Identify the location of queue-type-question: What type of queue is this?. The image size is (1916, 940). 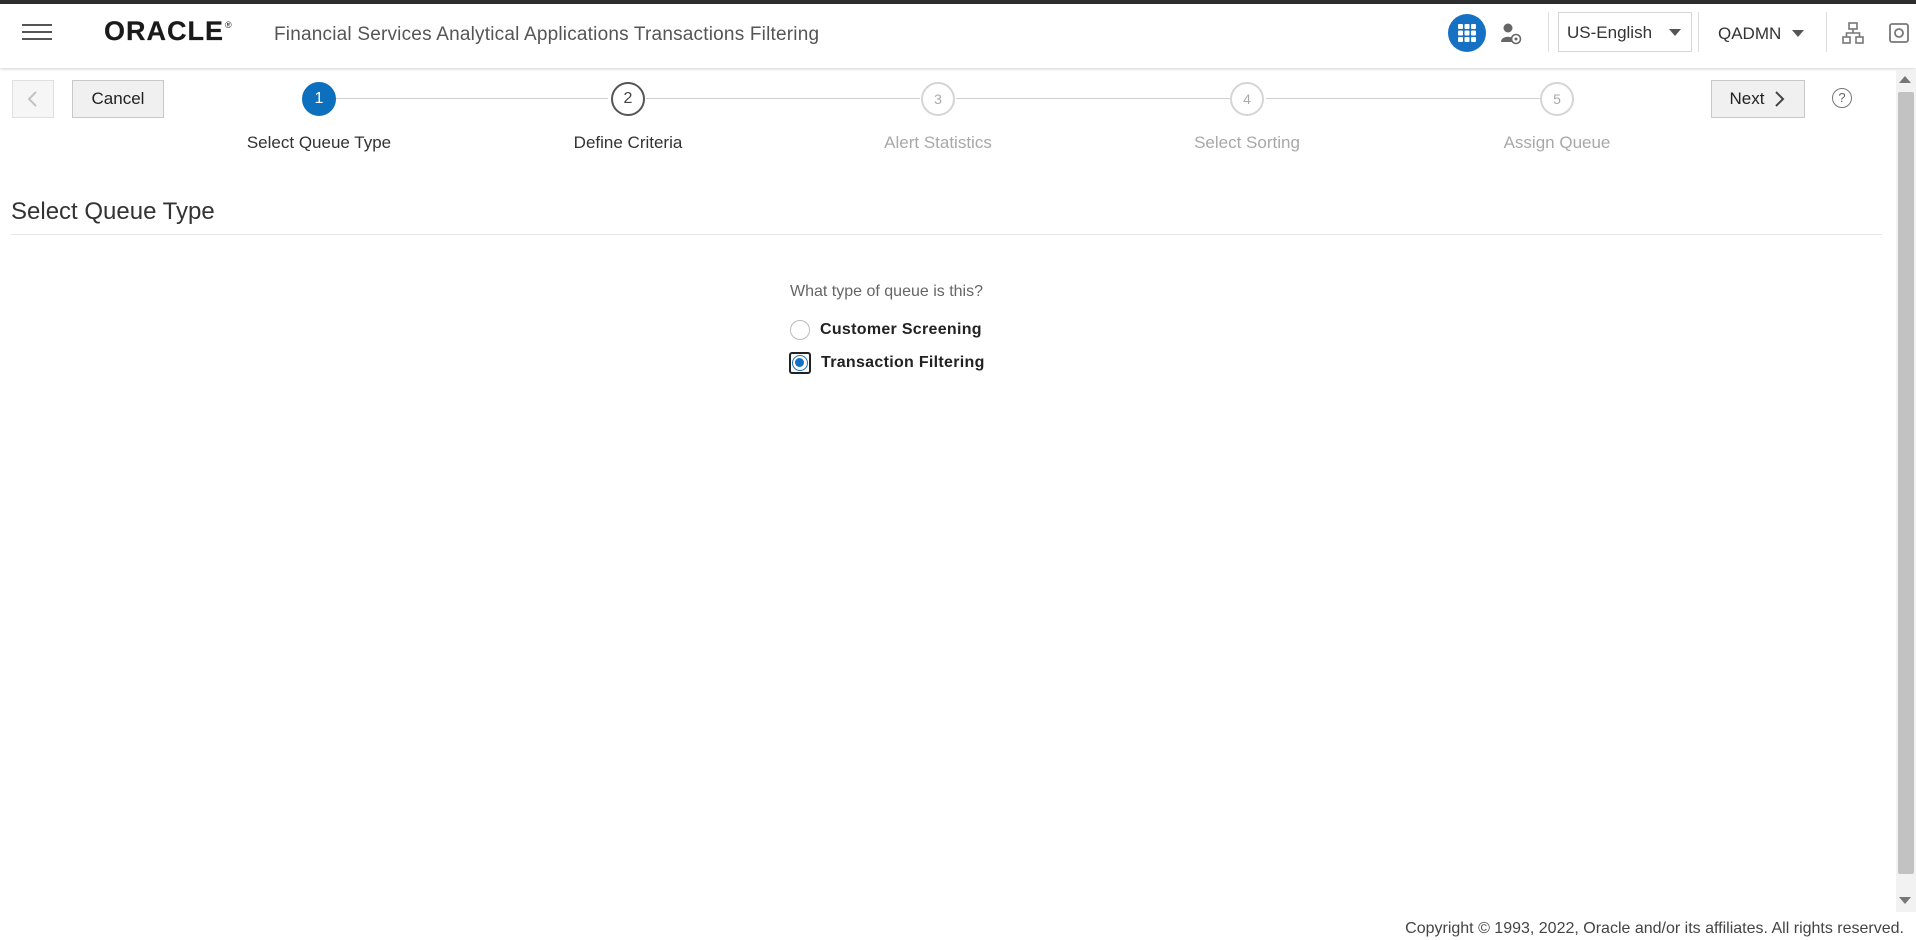
(886, 291).